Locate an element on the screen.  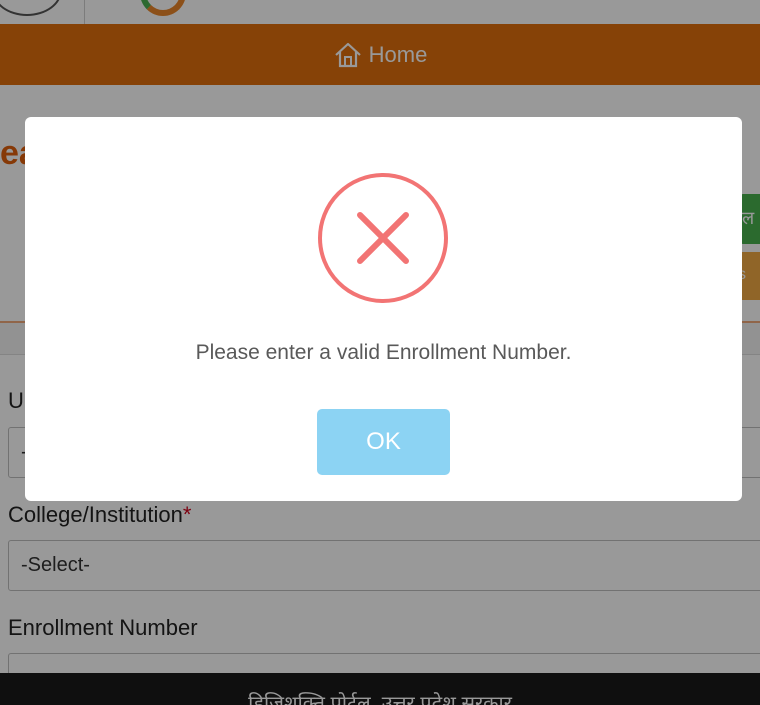
dialog-message: Please enter a valid Enrollment Number. is located at coordinates (383, 352).